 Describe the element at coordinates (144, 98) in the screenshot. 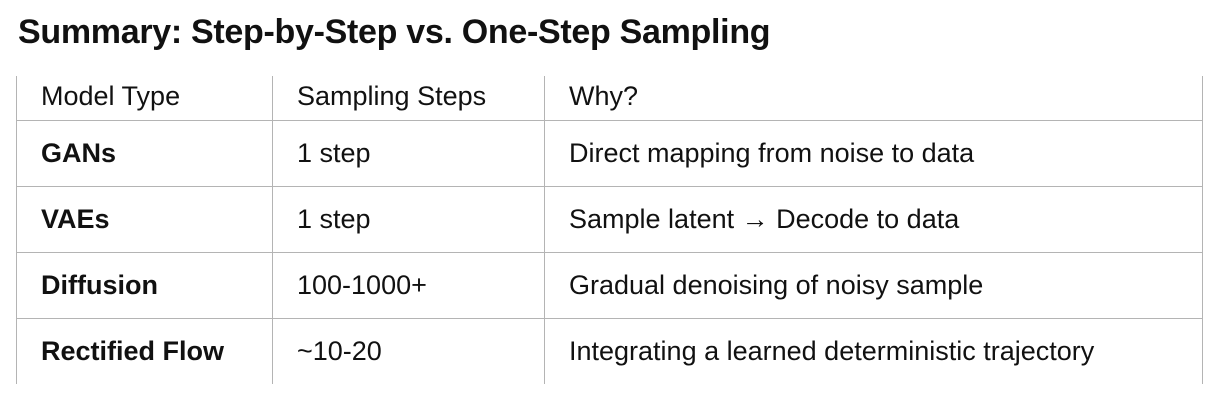

I see `column-header-model-type: Model Type` at that location.